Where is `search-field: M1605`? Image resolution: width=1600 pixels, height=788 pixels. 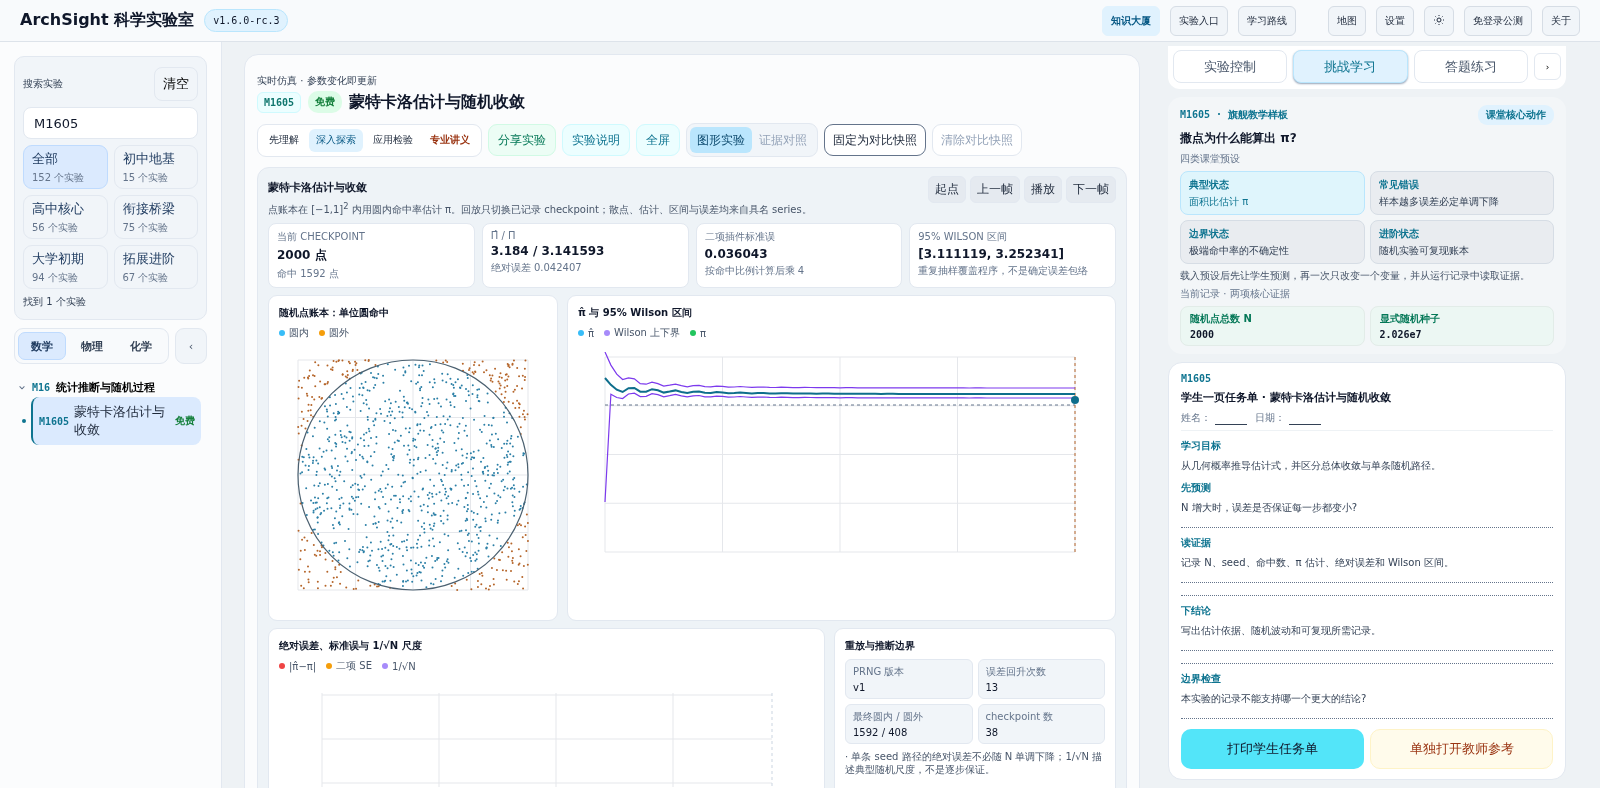
search-field: M1605 is located at coordinates (110, 123).